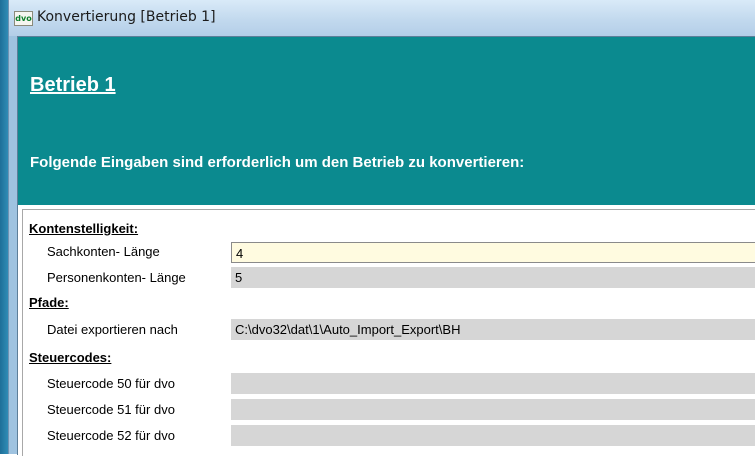 This screenshot has width=755, height=456. Describe the element at coordinates (73, 85) in the screenshot. I see `page-title: Betrieb 1` at that location.